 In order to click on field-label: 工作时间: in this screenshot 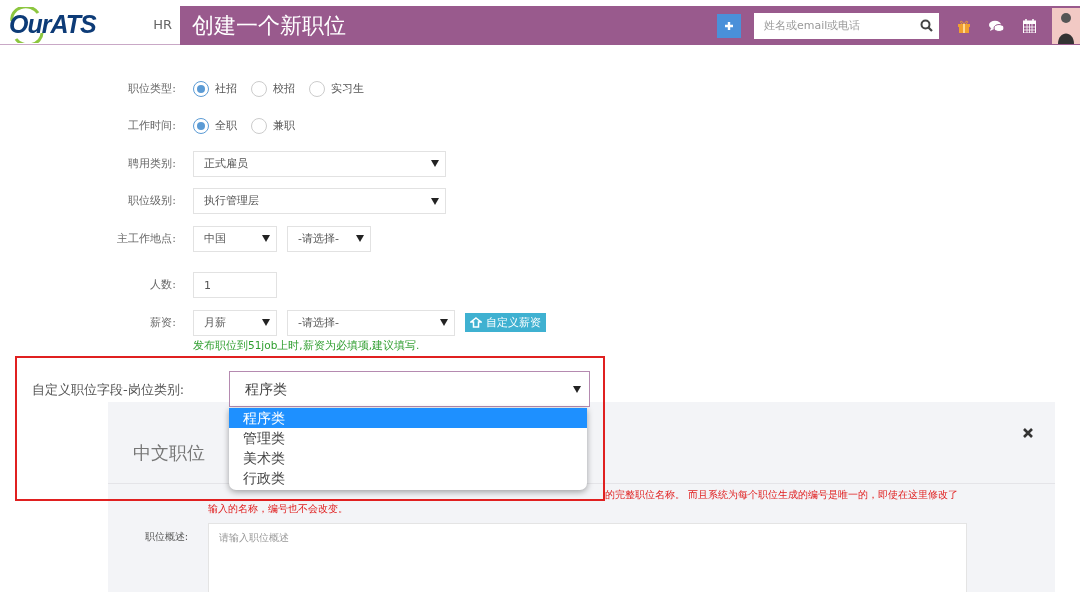, I will do `click(151, 126)`.